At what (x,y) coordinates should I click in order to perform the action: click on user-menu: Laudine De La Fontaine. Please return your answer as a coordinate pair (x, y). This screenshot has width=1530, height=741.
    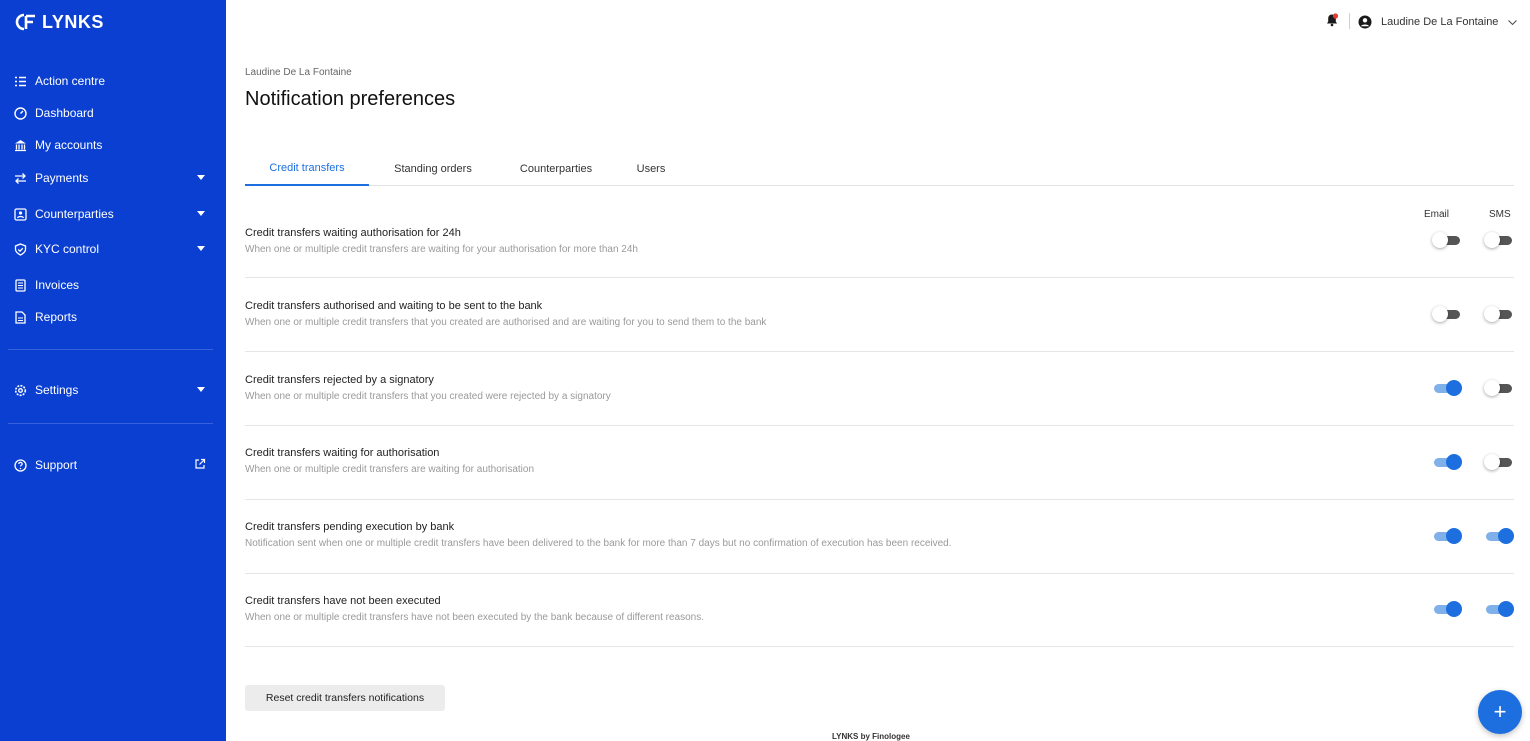
    Looking at the image, I should click on (1438, 22).